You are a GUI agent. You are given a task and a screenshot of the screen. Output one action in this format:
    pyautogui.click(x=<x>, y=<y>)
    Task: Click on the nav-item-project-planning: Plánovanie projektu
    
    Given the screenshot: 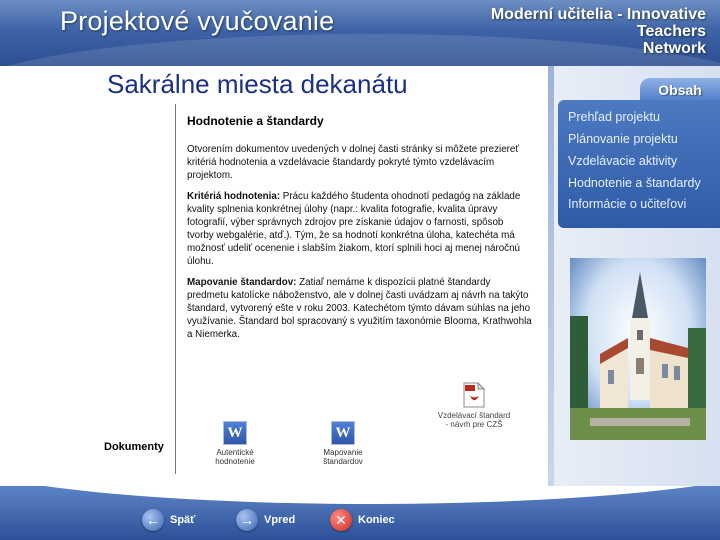 What is the action you would take?
    pyautogui.click(x=623, y=139)
    